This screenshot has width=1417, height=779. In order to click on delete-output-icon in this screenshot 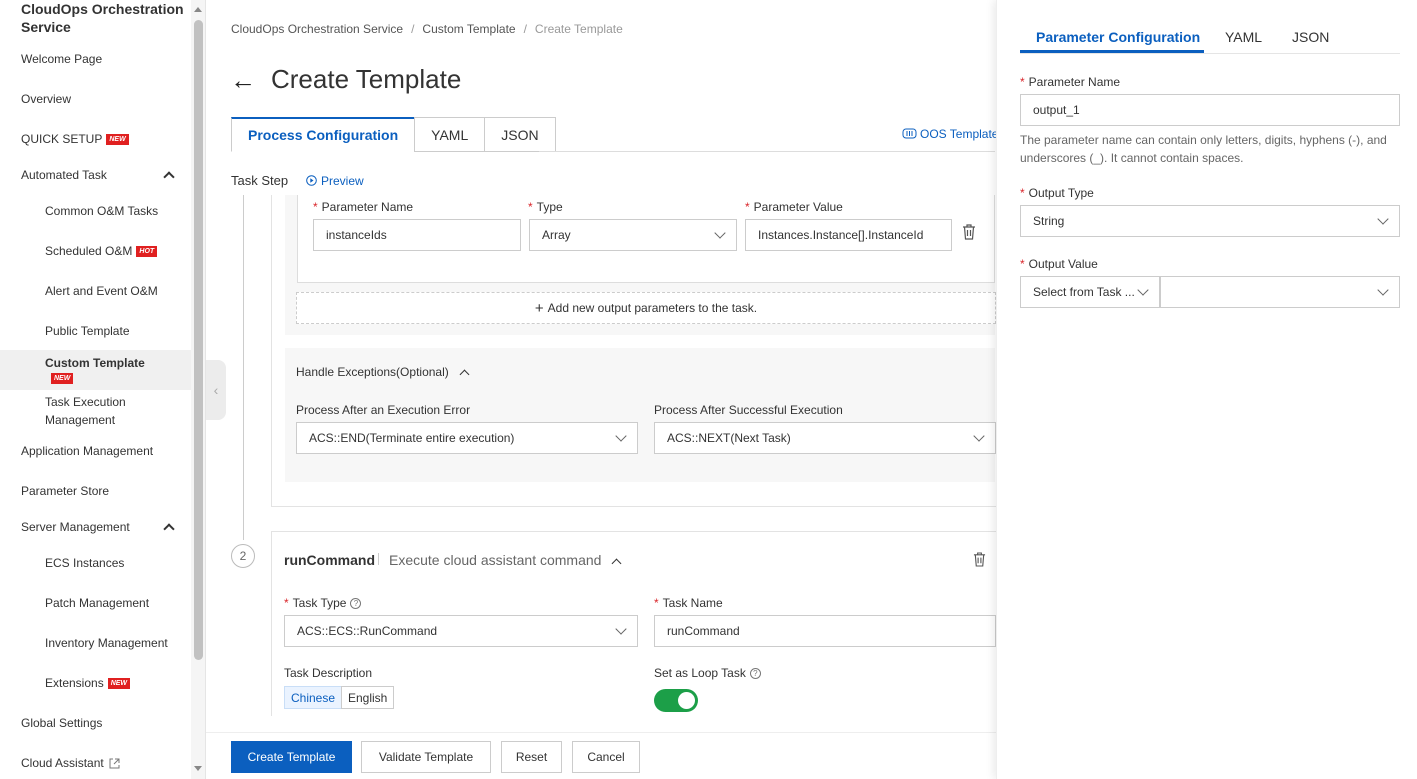, I will do `click(969, 232)`.